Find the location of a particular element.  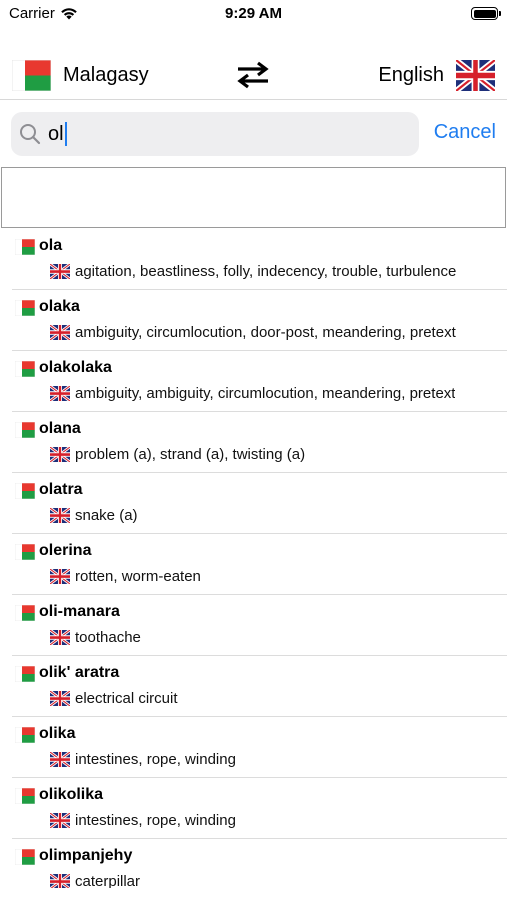

empty-panel is located at coordinates (253, 197).